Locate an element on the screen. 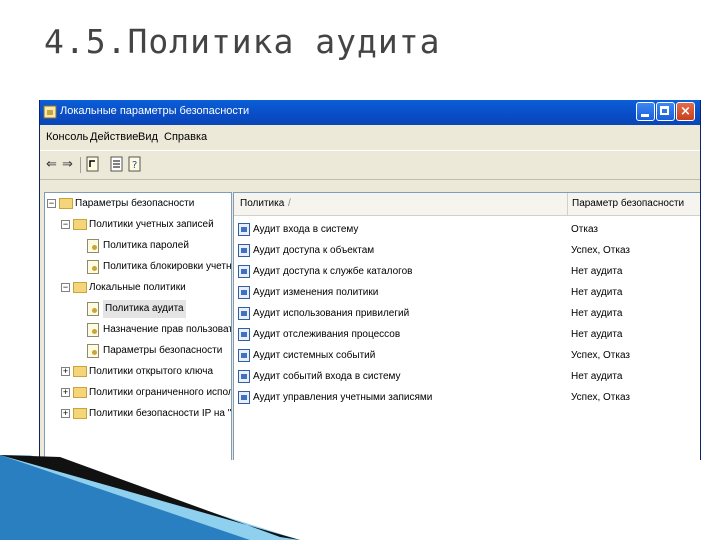  minimize-button is located at coordinates (645, 111).